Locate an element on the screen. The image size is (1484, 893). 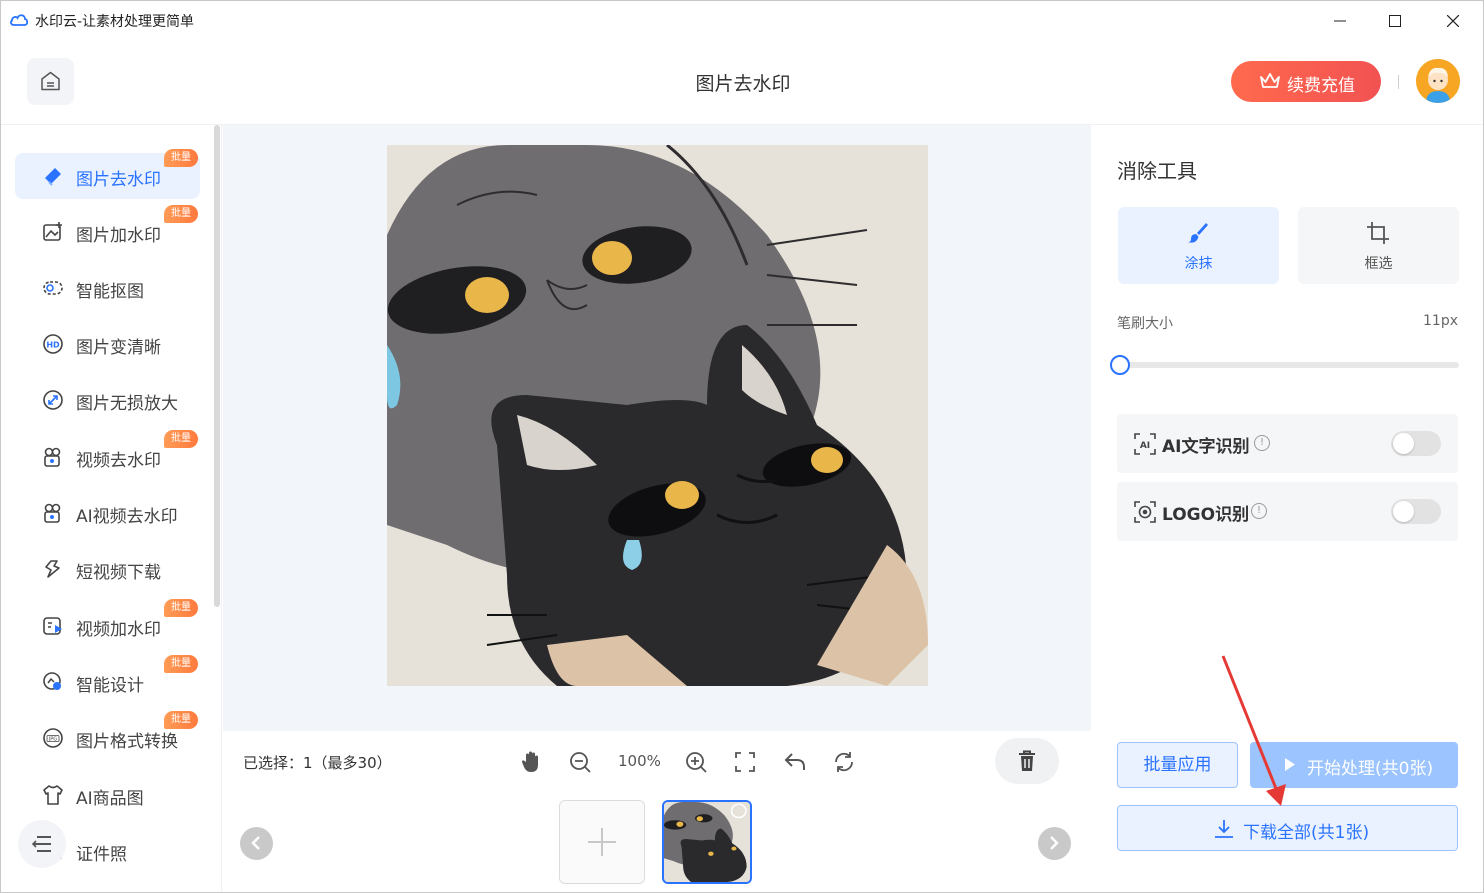
sidebar-item-smart-cutout: 智能抠图 is located at coordinates (107, 288).